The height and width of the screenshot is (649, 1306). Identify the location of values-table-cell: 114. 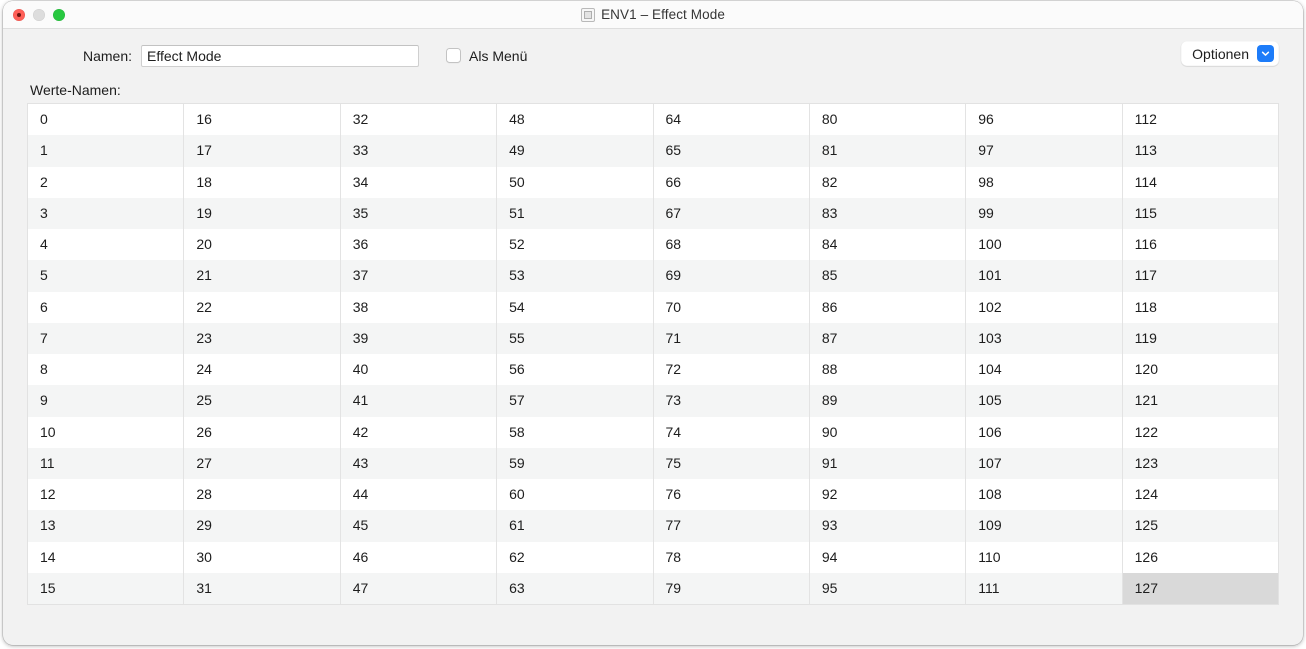
(1200, 182).